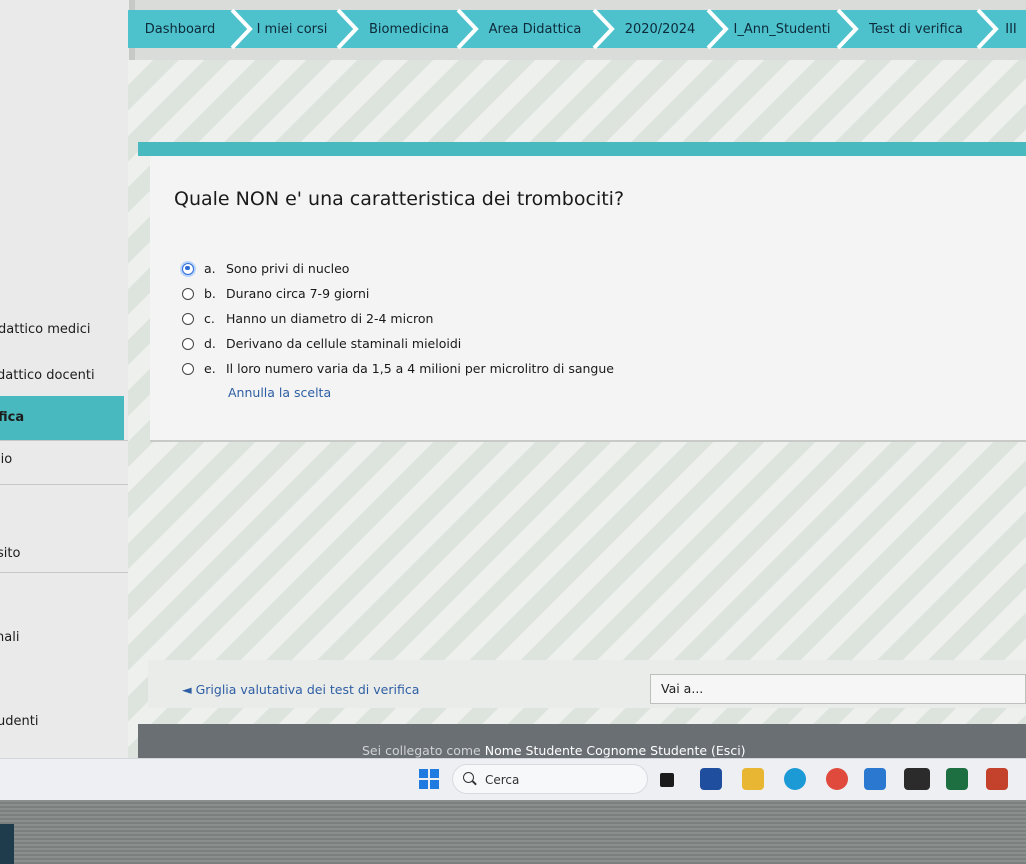 This screenshot has height=864, width=1026. I want to click on taskbar-search: Cerca, so click(550, 779).